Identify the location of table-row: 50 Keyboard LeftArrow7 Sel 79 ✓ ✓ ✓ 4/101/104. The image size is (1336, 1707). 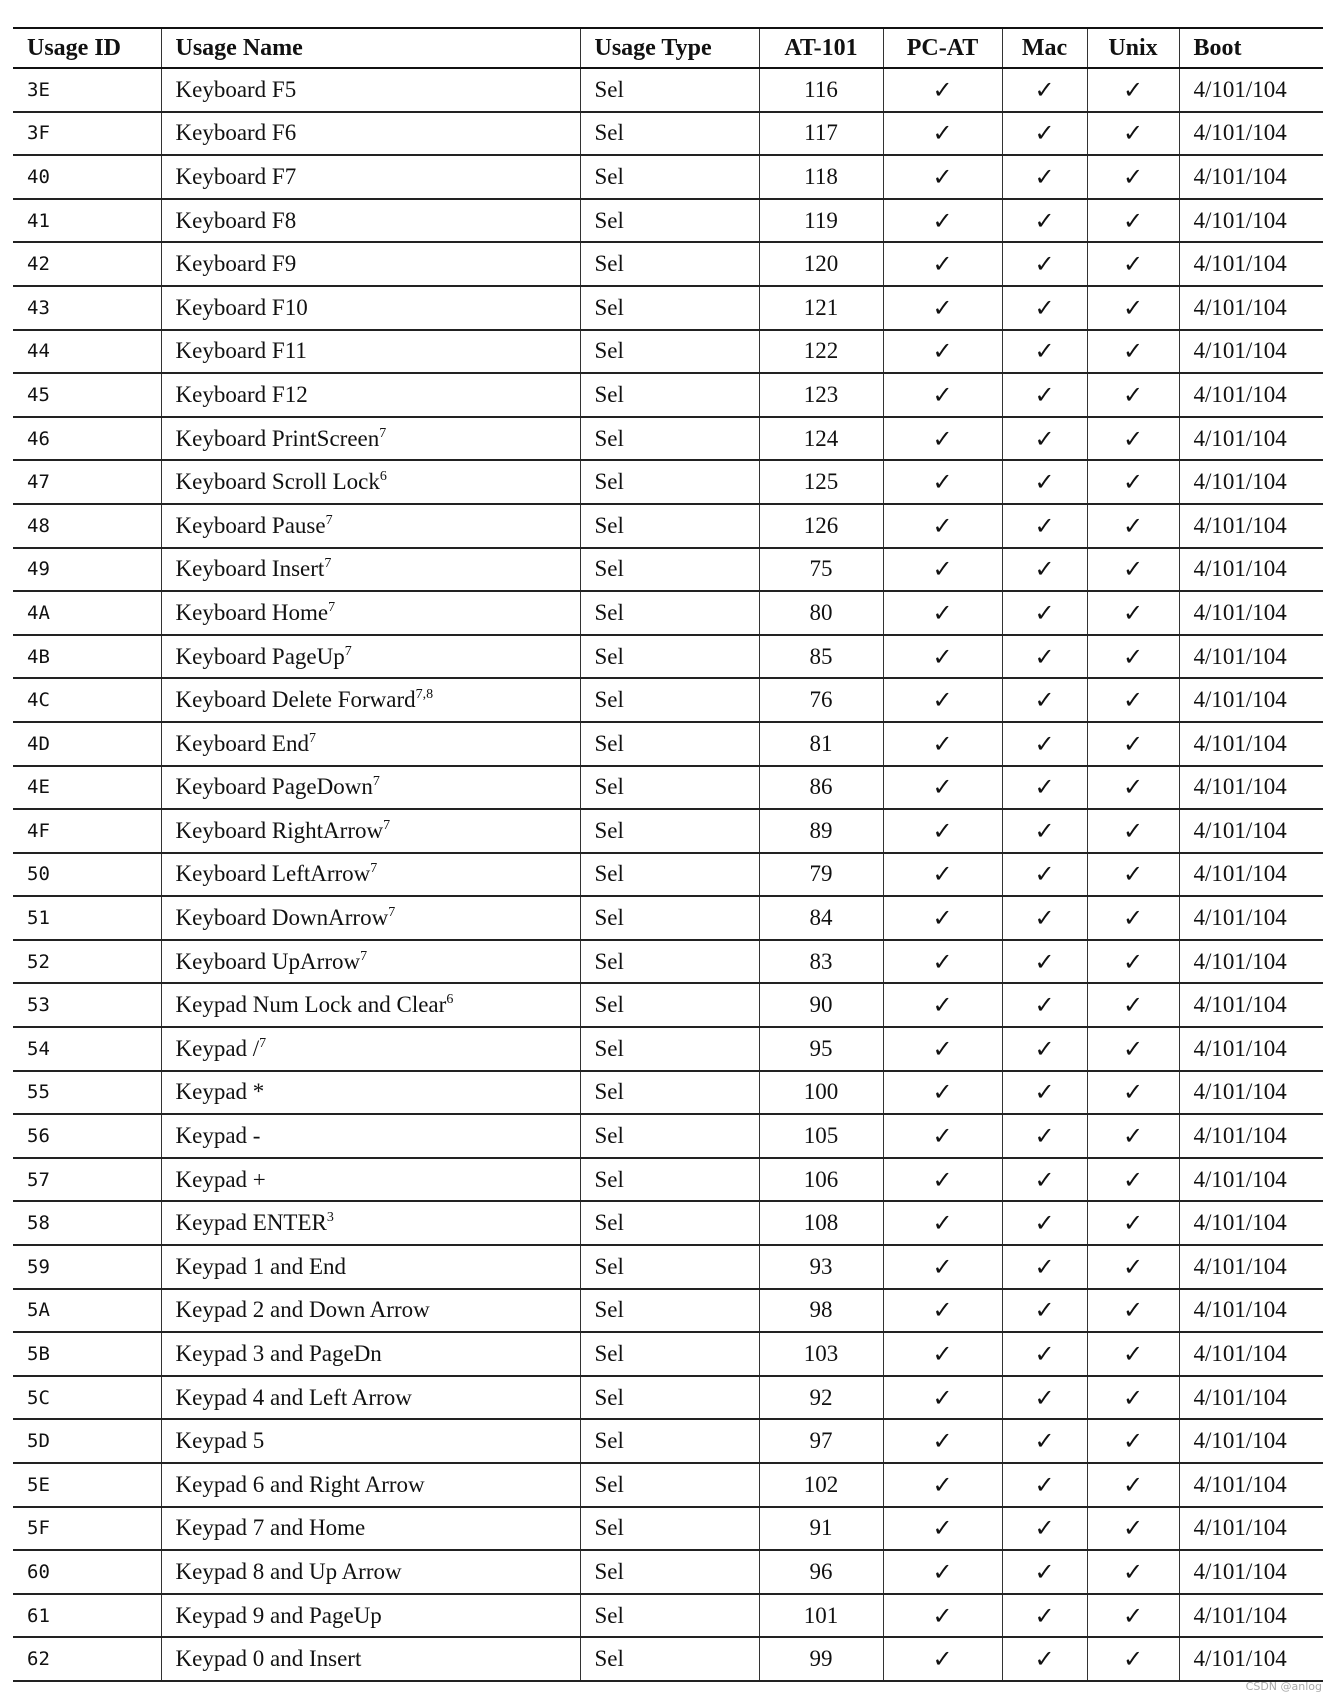
(668, 875).